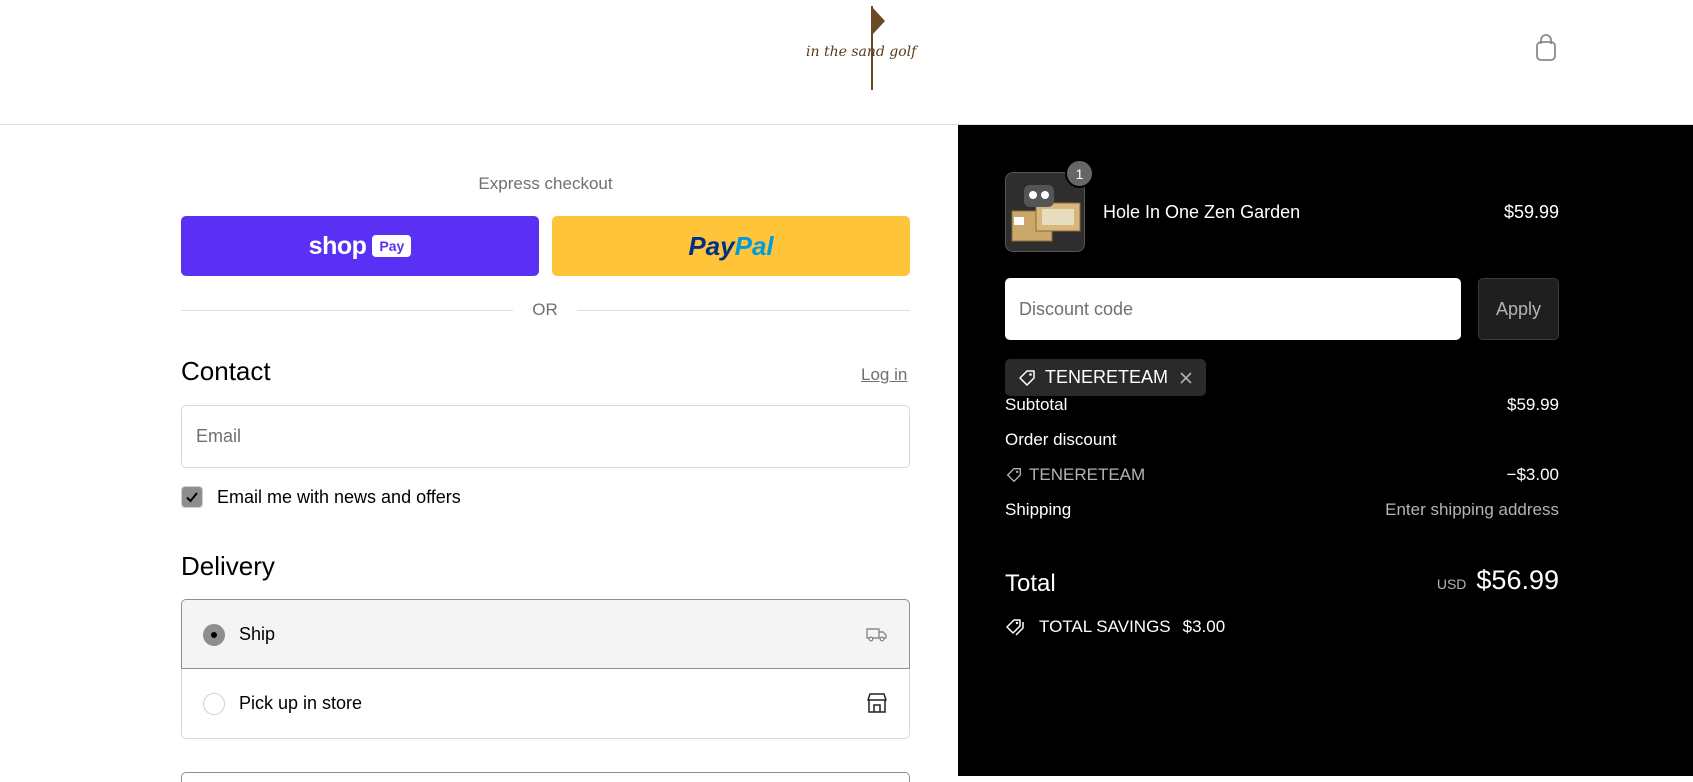 This screenshot has width=1693, height=782. I want to click on close-icon, so click(1186, 377).